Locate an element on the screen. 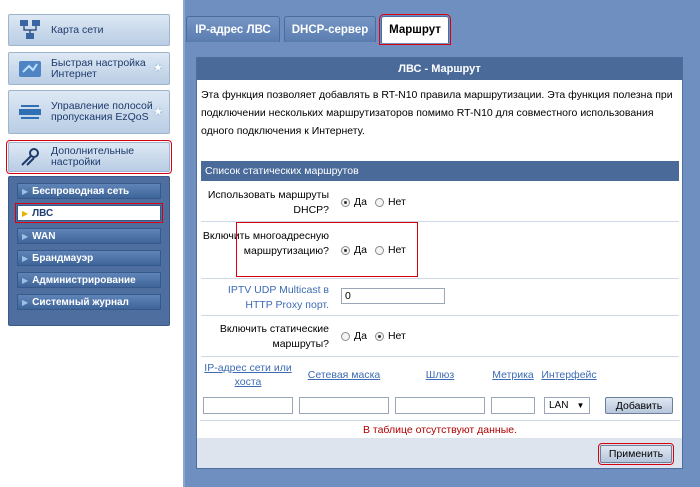 The image size is (700, 487). panel-title: ЛВС - Маршрут is located at coordinates (439, 69).